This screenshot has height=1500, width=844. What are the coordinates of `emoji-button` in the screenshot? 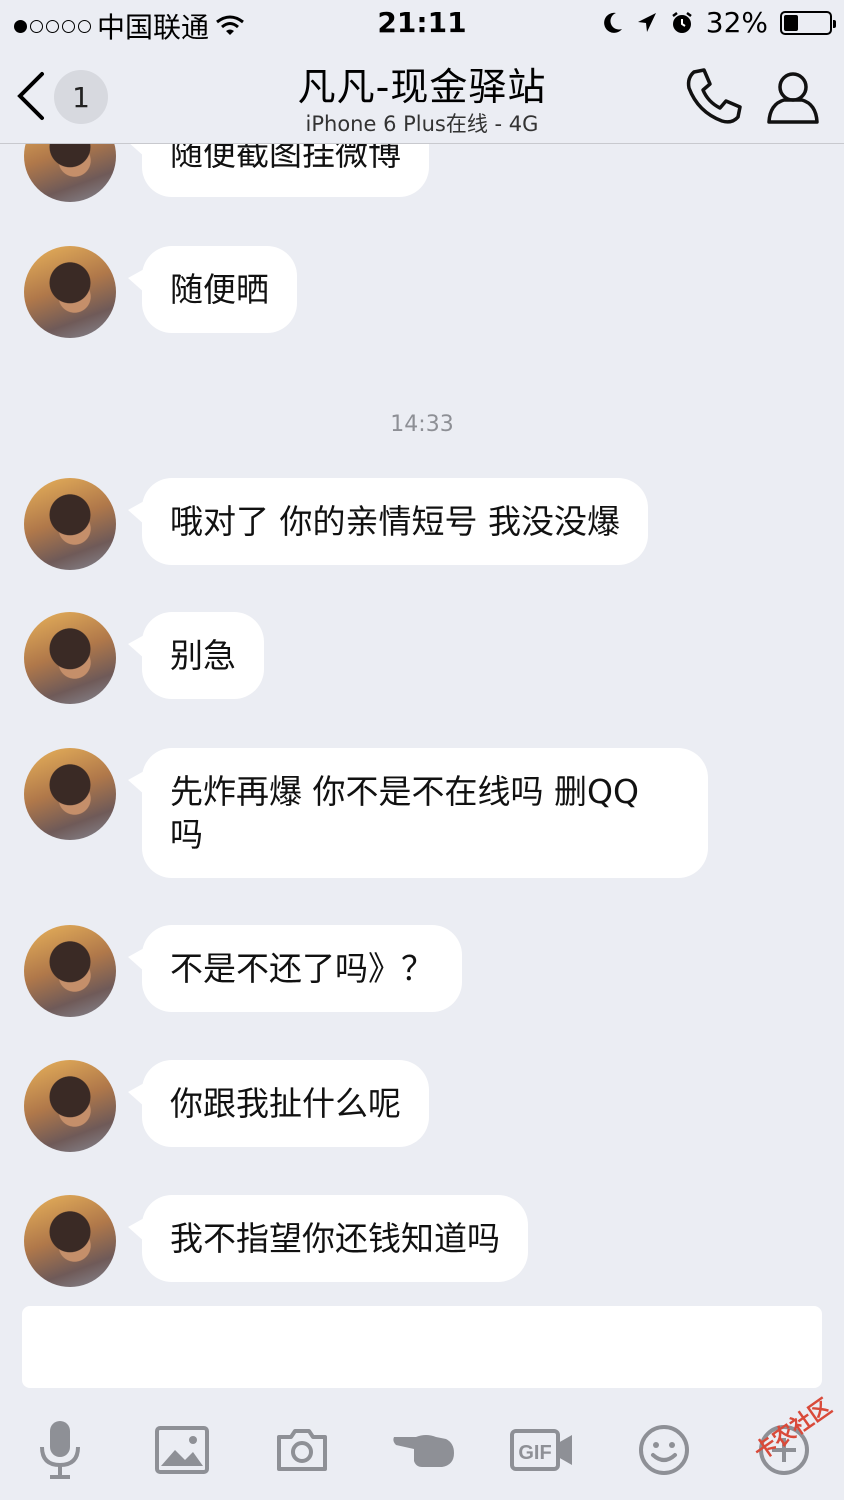 It's located at (664, 1450).